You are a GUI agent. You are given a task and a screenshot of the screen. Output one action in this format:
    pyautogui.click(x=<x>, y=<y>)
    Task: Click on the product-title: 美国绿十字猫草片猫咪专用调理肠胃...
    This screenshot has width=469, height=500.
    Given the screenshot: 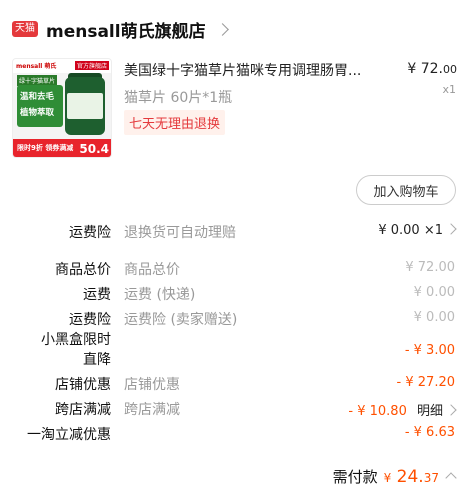 What is the action you would take?
    pyautogui.click(x=259, y=70)
    